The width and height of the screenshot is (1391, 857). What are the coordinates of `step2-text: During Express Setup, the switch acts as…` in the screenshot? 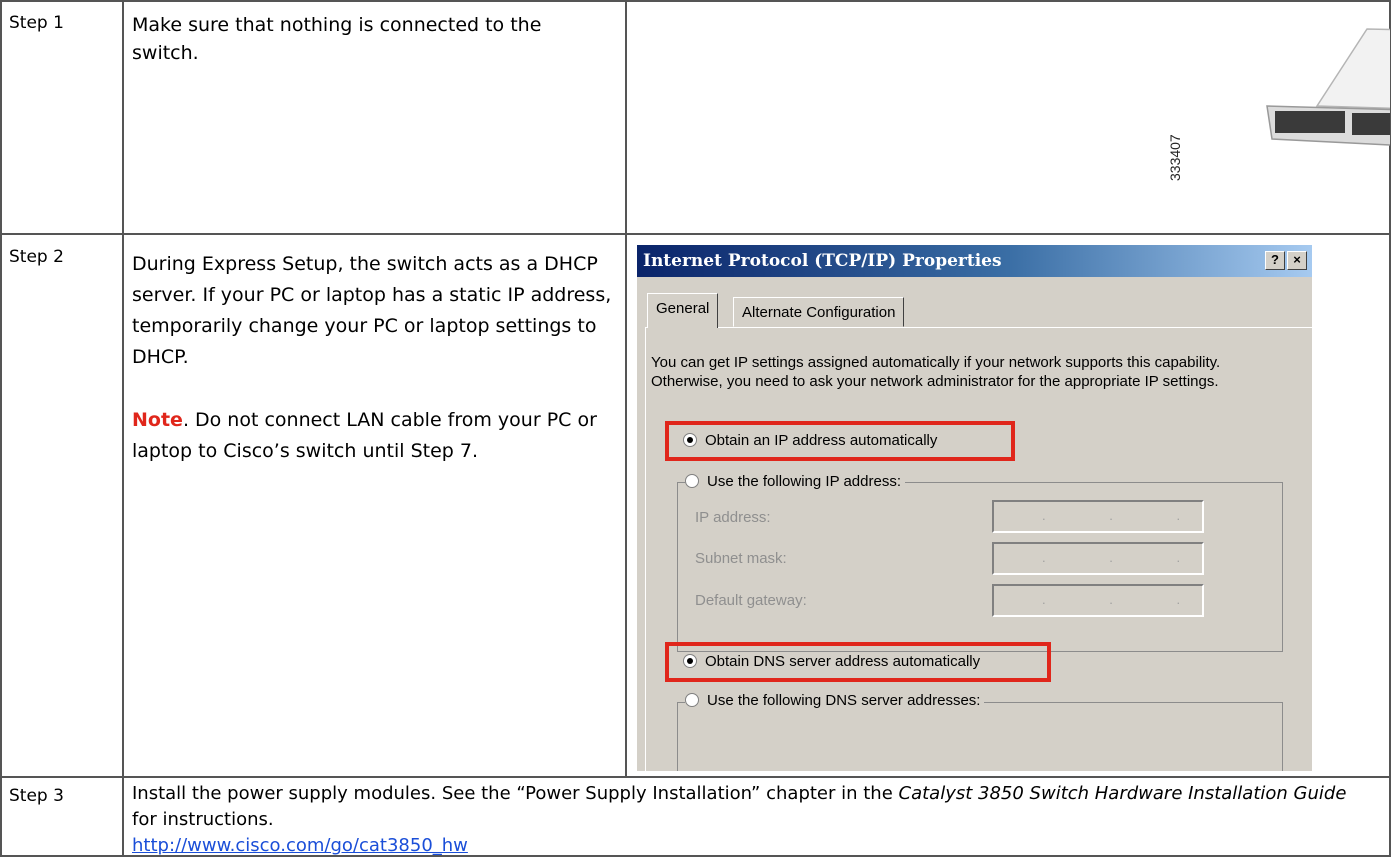 It's located at (372, 310).